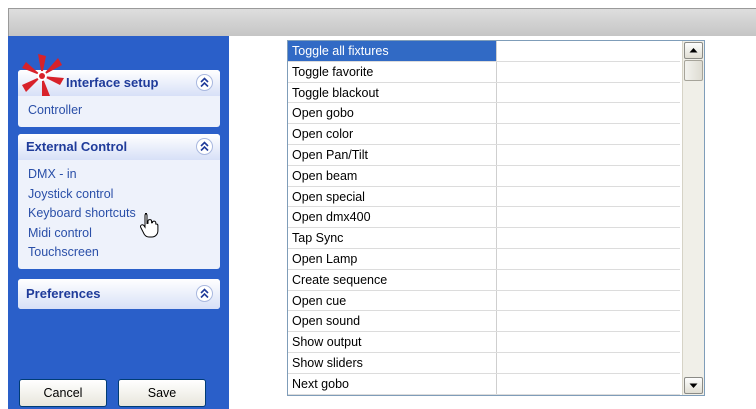  What do you see at coordinates (43, 75) in the screenshot?
I see `starburst-logo-icon` at bounding box center [43, 75].